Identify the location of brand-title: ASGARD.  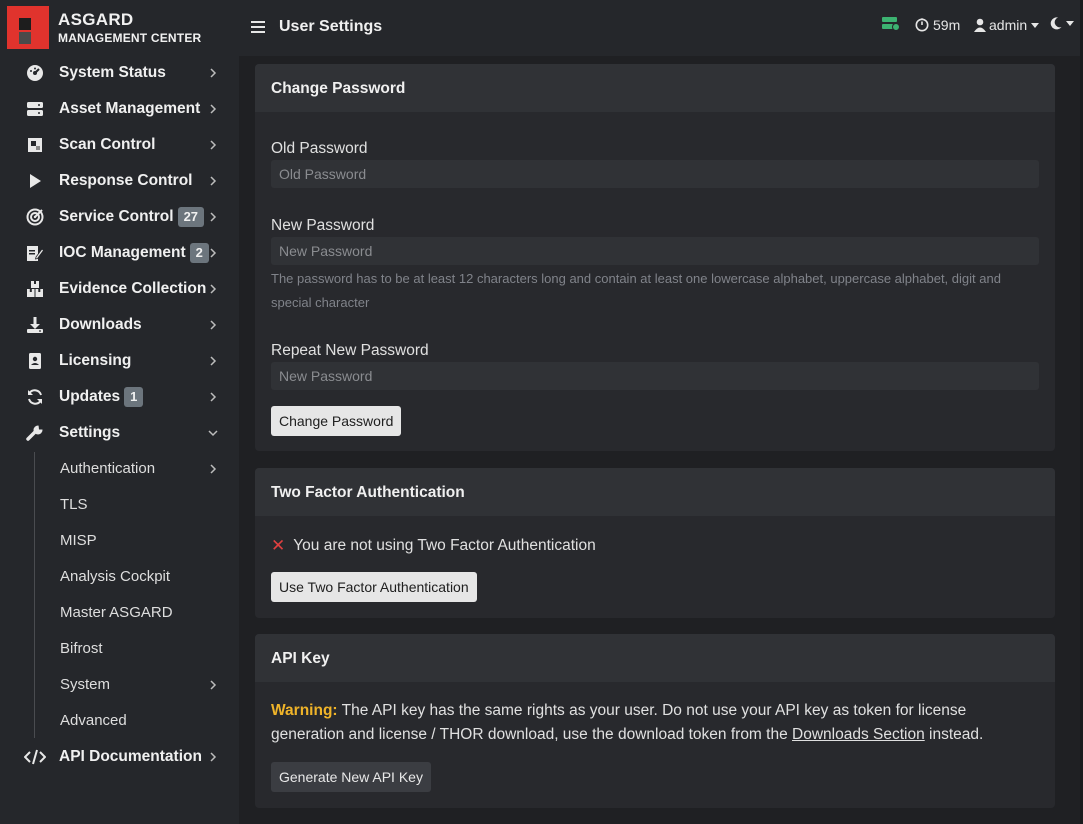
(96, 19).